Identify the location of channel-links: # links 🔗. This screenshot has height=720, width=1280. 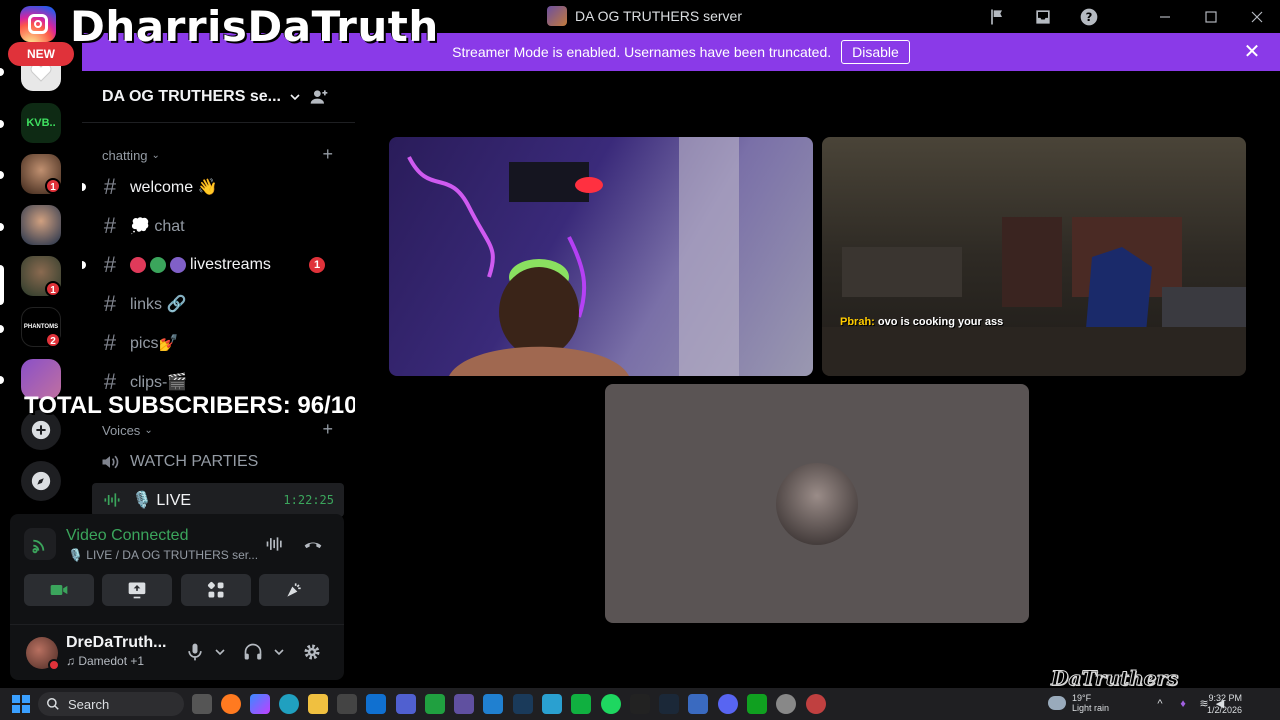
(222, 304).